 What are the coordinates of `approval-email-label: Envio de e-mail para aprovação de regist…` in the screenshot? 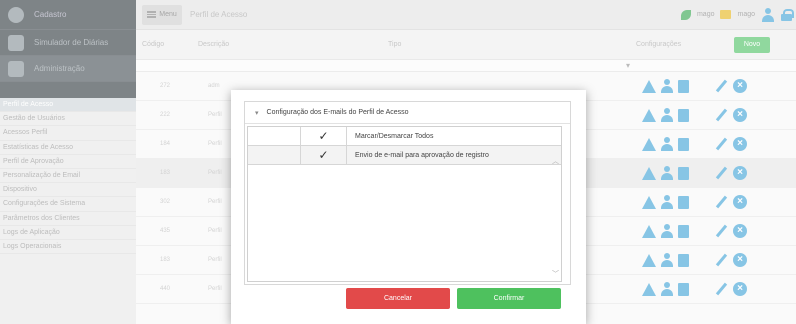 It's located at (422, 155).